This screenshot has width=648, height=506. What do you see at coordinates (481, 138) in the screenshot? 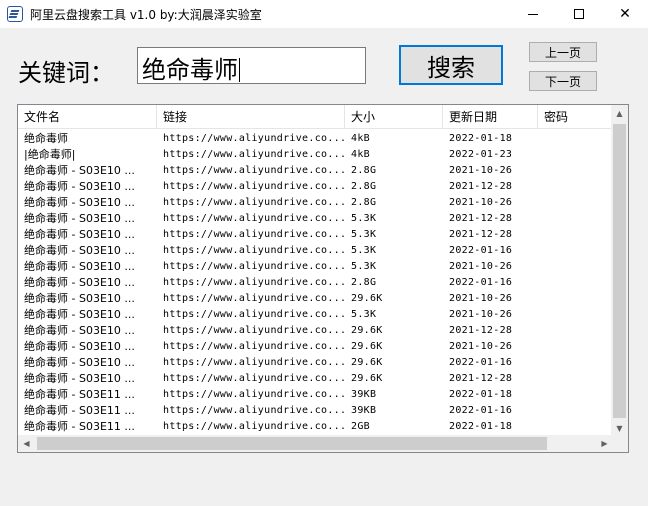
I see `cell-date: 2022-01-18` at bounding box center [481, 138].